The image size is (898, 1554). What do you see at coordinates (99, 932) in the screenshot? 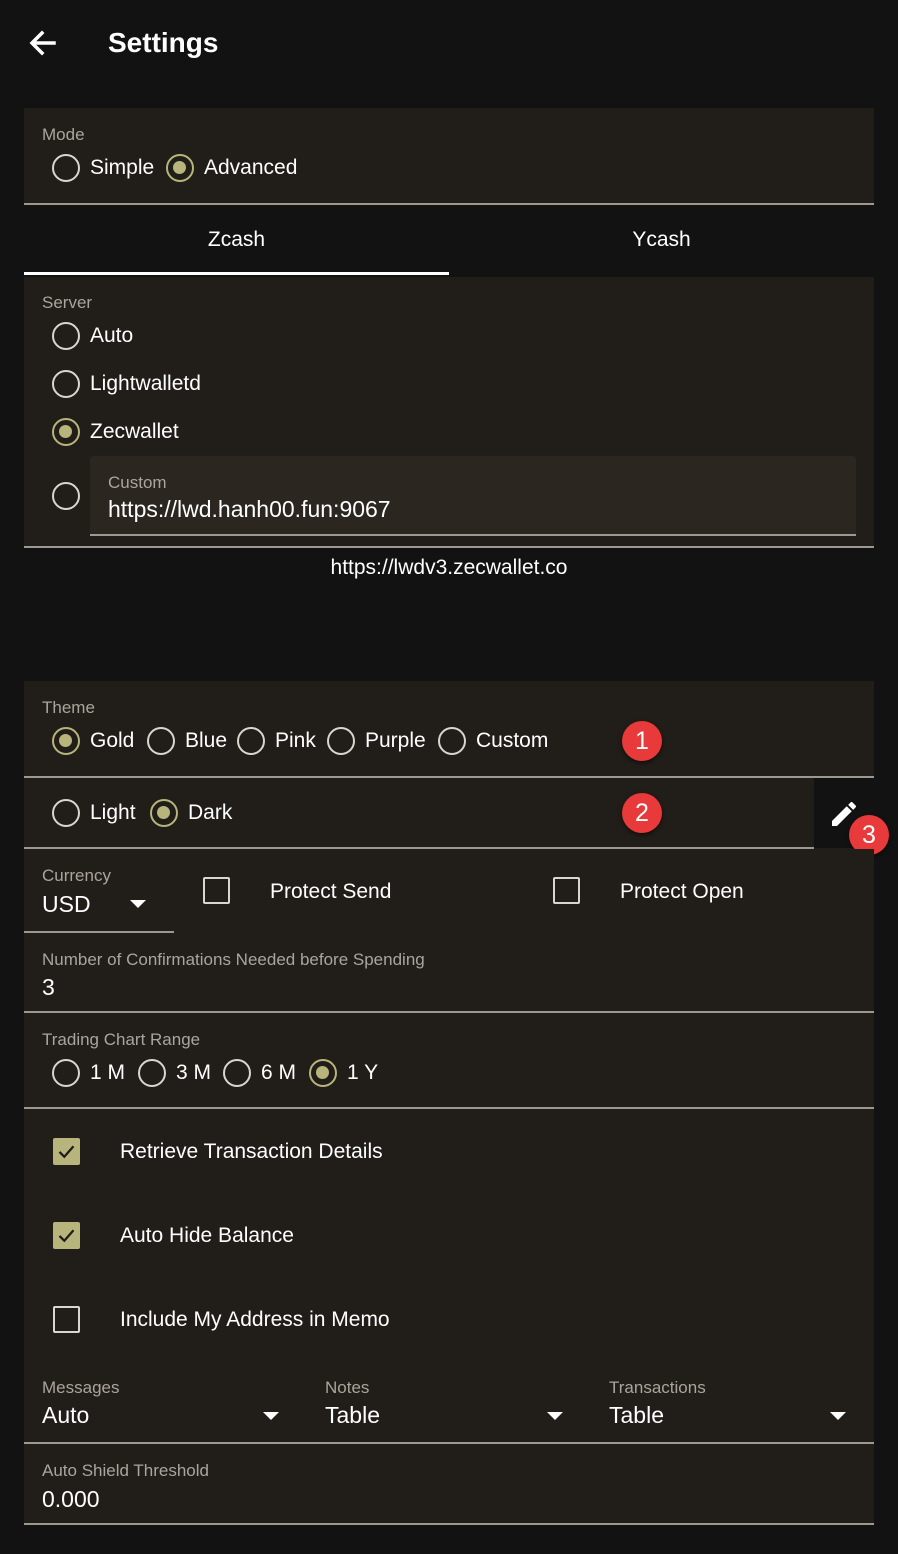
I see `currency-underline` at bounding box center [99, 932].